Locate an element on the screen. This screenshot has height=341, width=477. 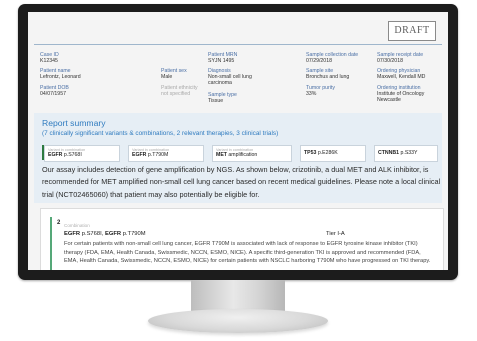
chip-gene: TP53 is located at coordinates (310, 153).